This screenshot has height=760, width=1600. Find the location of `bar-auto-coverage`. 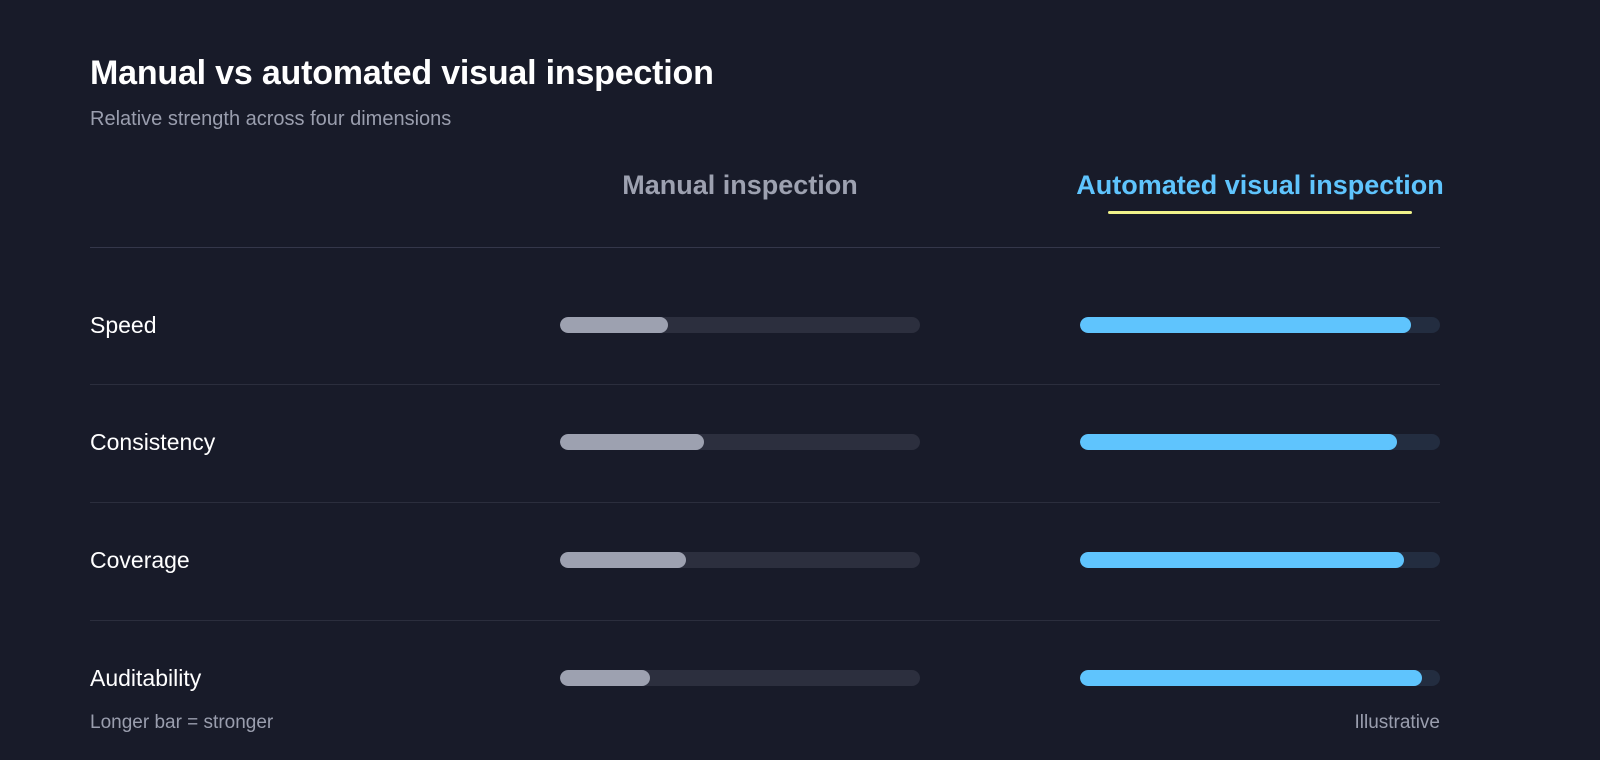

bar-auto-coverage is located at coordinates (1242, 560).